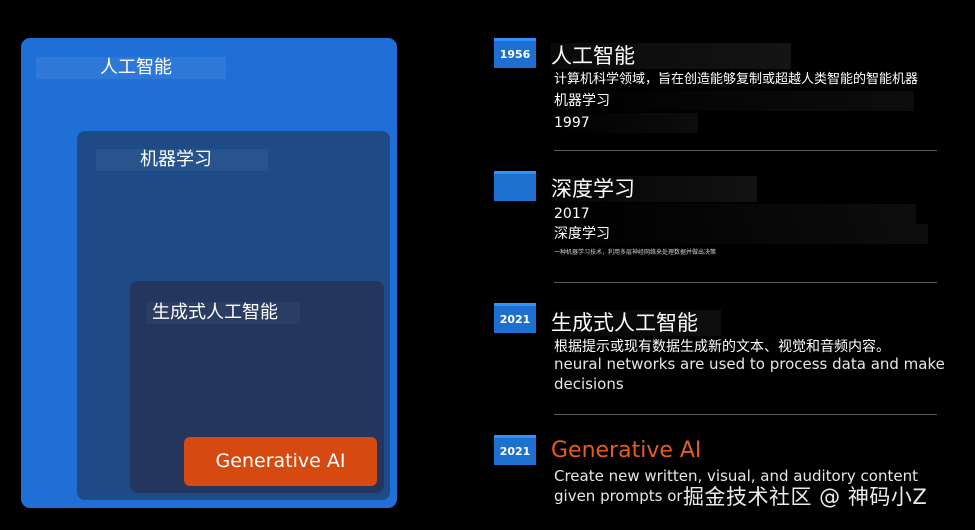 The image size is (975, 530). Describe the element at coordinates (515, 318) in the screenshot. I see `year-badge-2021-a: 2021` at that location.